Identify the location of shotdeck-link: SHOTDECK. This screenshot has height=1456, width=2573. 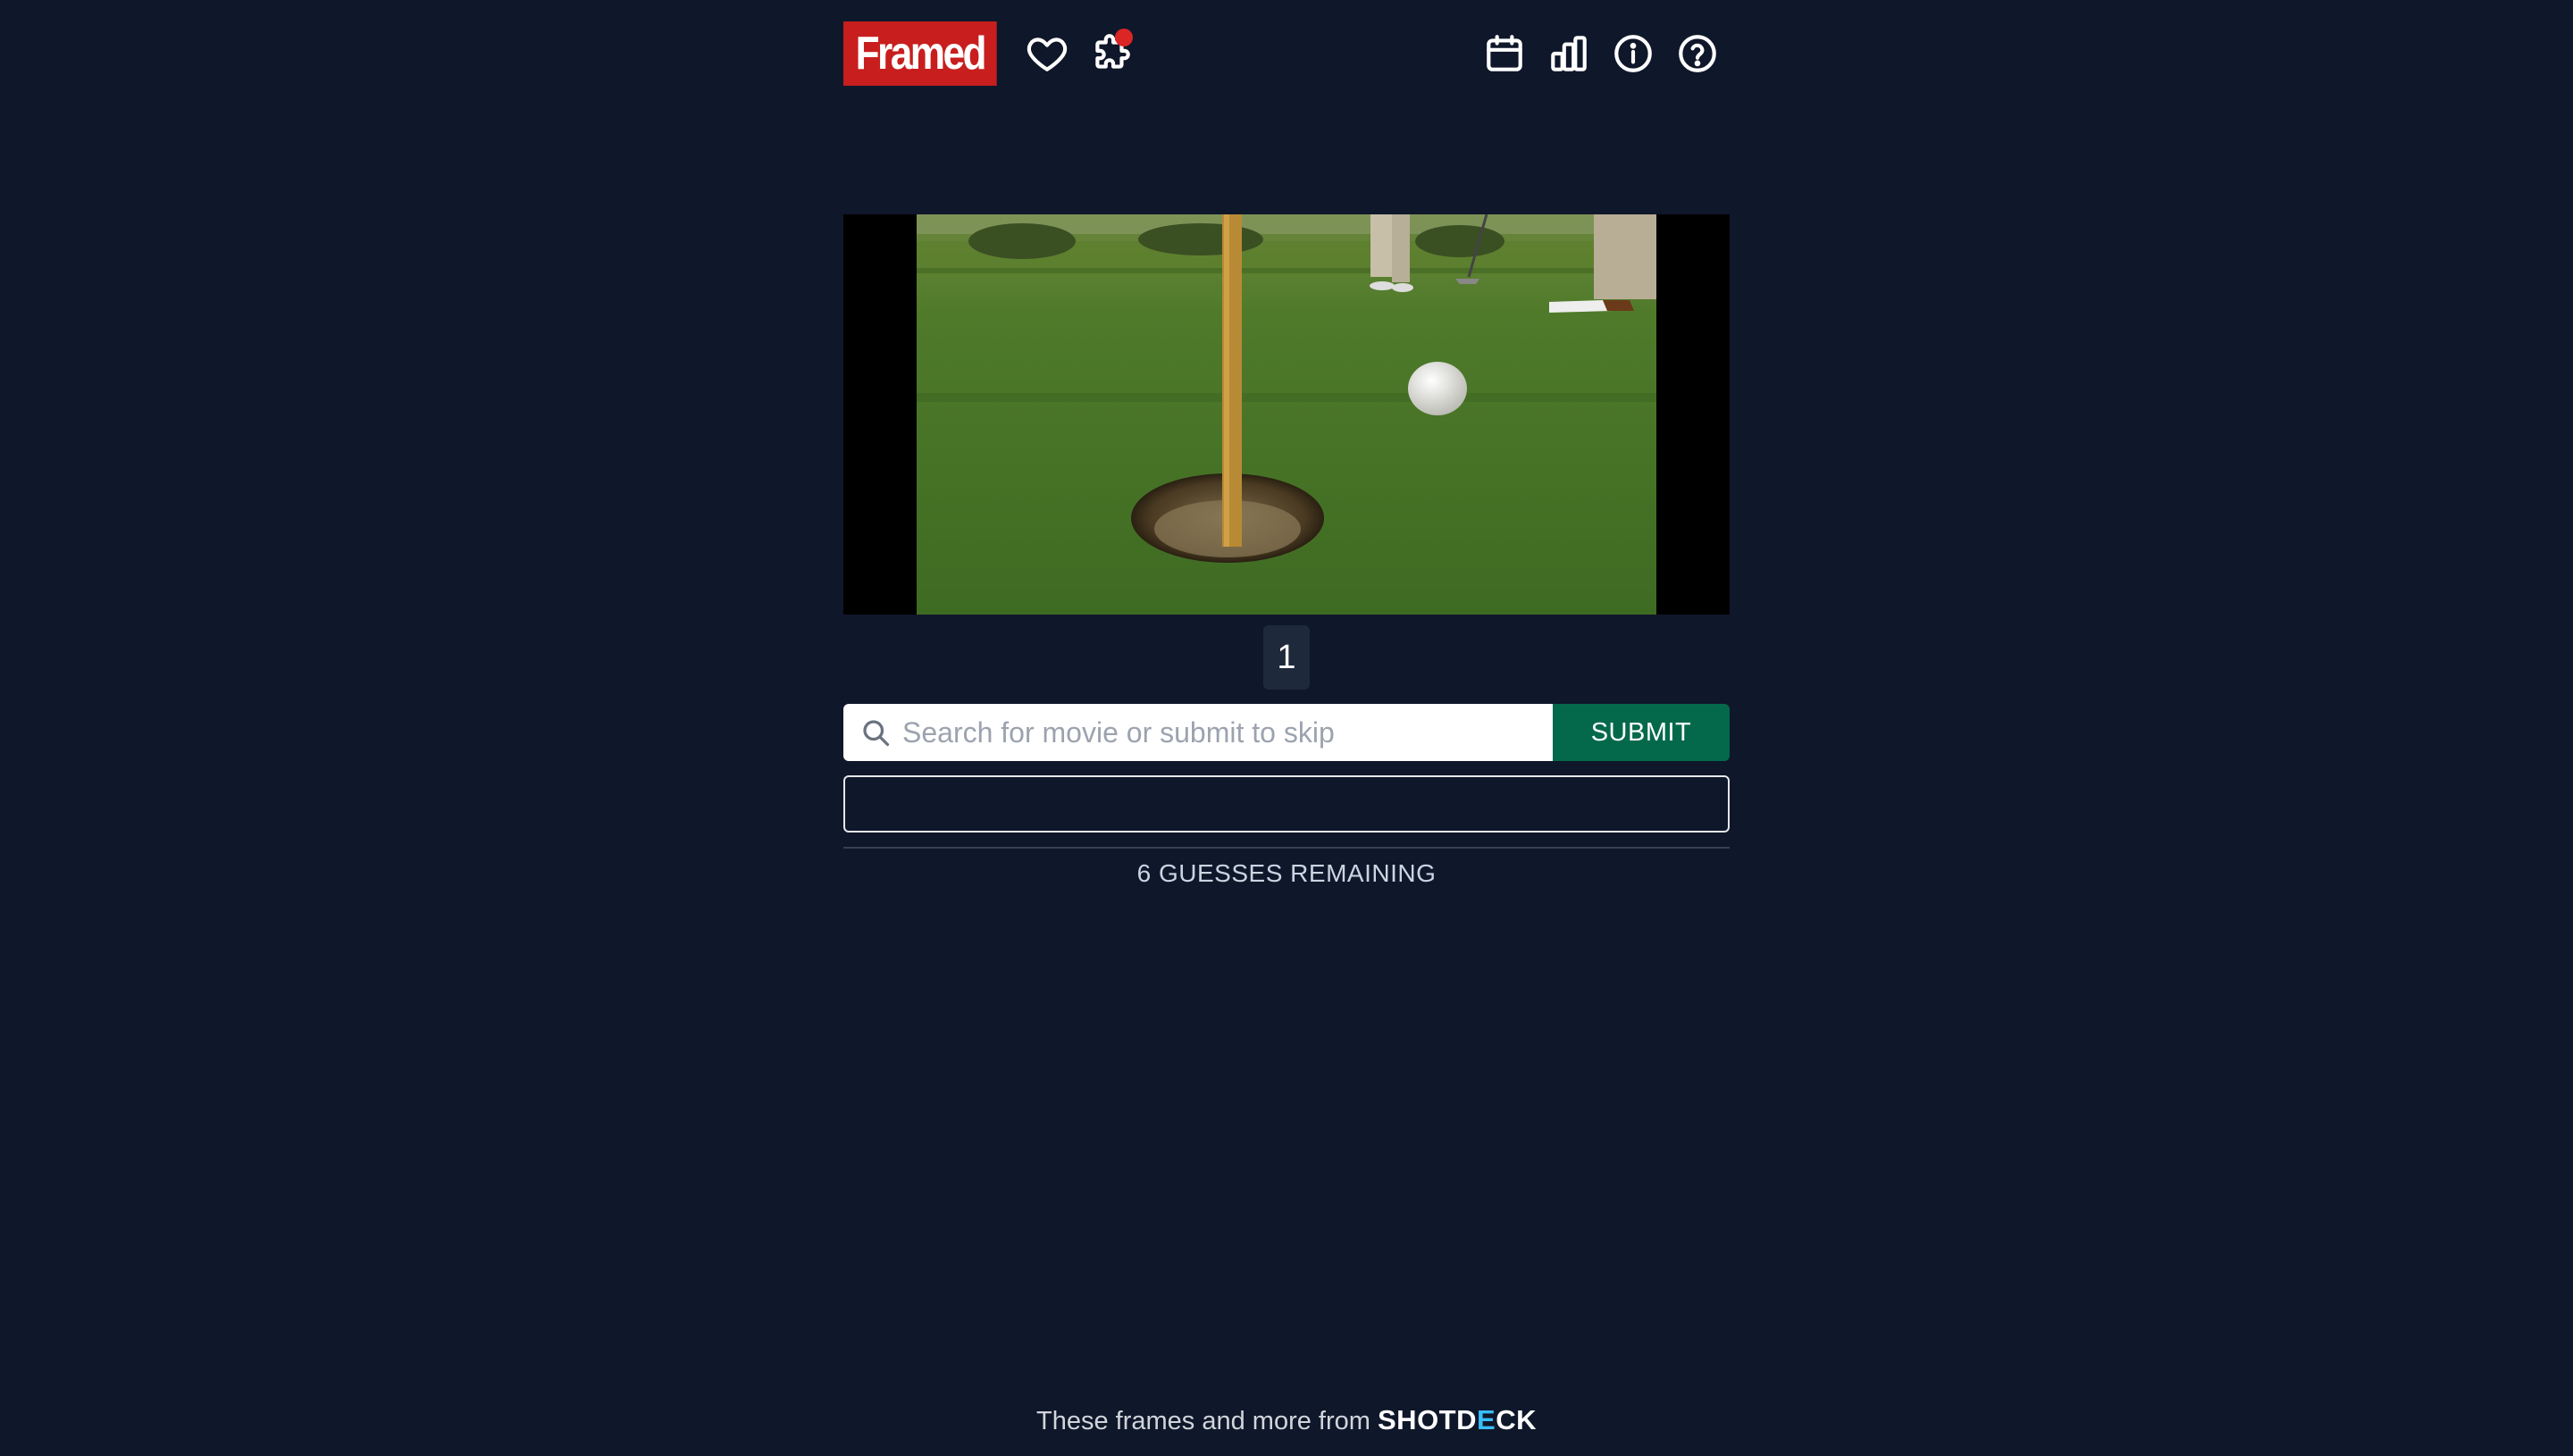
(1457, 1419).